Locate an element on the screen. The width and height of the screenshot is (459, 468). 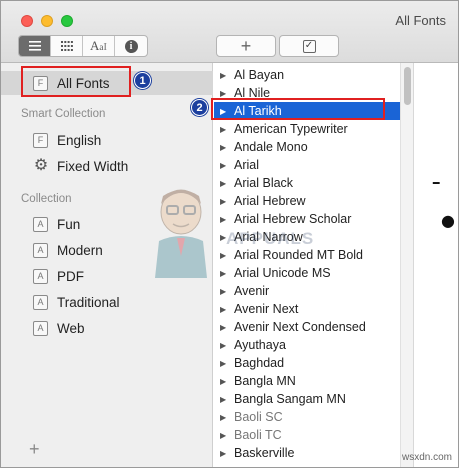
font-sample-icon: AaI is located at coordinates (98, 45).